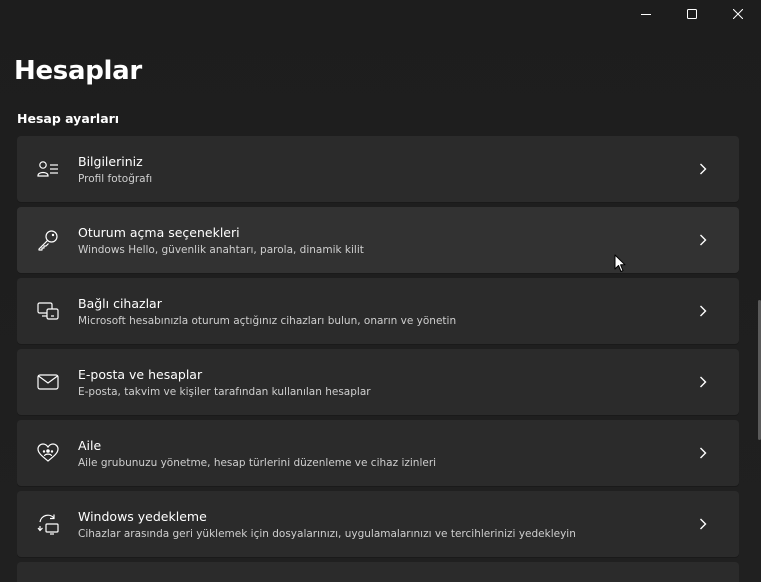 The image size is (761, 582). Describe the element at coordinates (48, 382) in the screenshot. I see `mail-icon` at that location.